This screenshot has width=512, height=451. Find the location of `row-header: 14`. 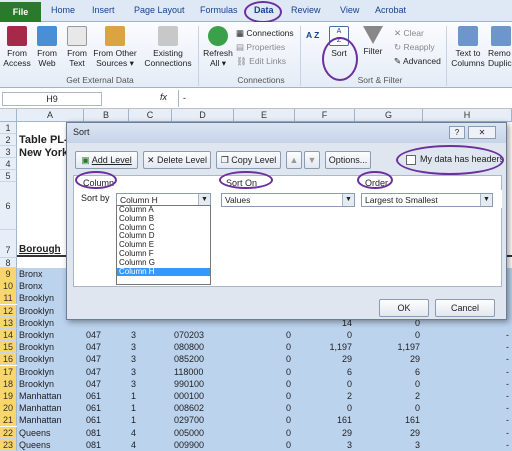

row-header: 14 is located at coordinates (8, 335).